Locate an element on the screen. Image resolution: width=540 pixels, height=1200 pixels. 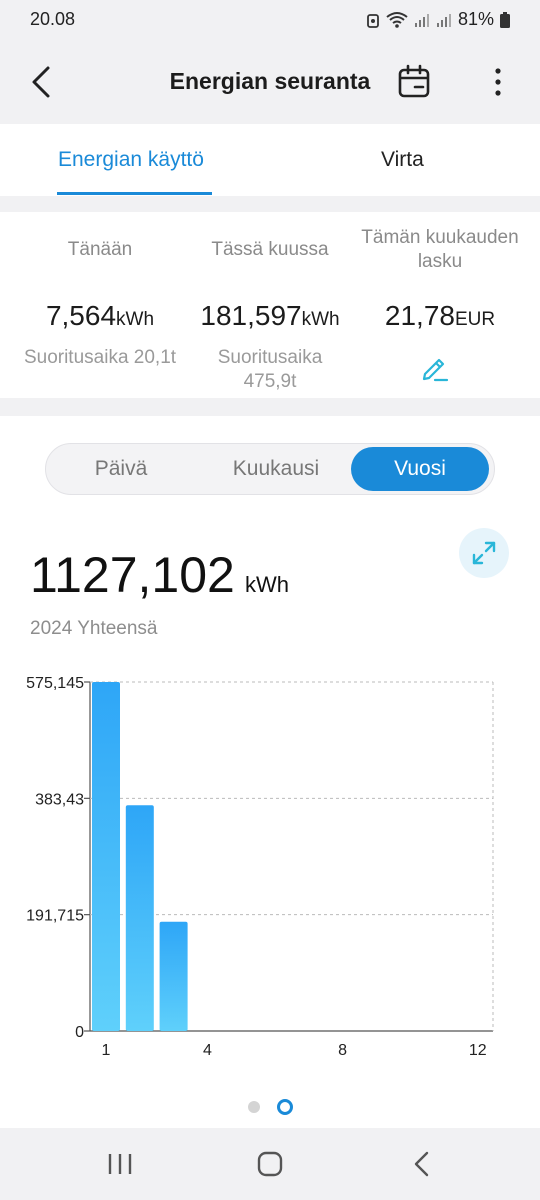
status-icons: 81% is located at coordinates (438, 19).